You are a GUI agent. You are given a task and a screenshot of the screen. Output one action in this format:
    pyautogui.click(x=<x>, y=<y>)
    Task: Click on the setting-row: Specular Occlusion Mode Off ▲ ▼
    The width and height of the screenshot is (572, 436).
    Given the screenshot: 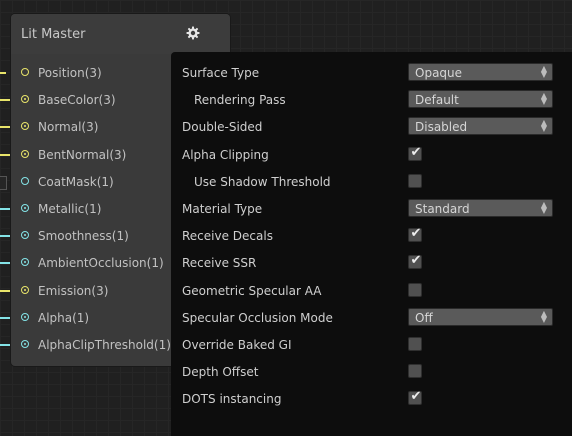 What is the action you would take?
    pyautogui.click(x=371, y=318)
    